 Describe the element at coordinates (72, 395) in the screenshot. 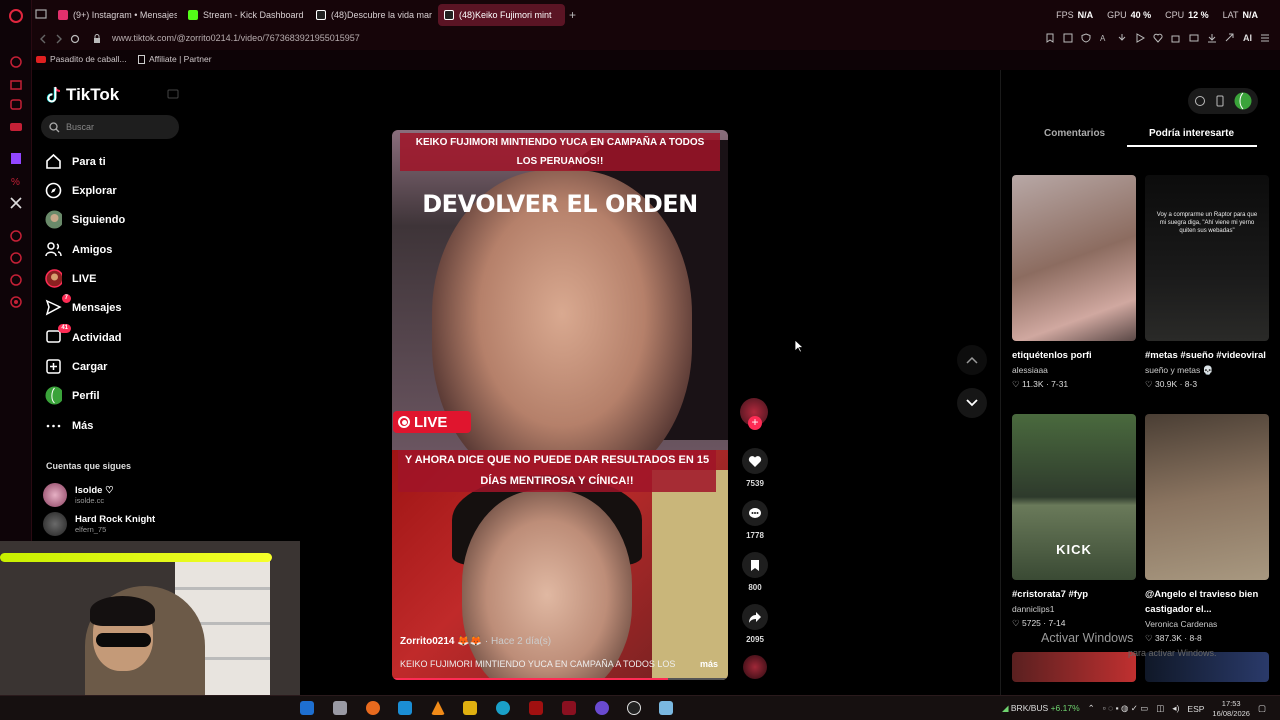

I see `nav-perfil: Perfil` at that location.